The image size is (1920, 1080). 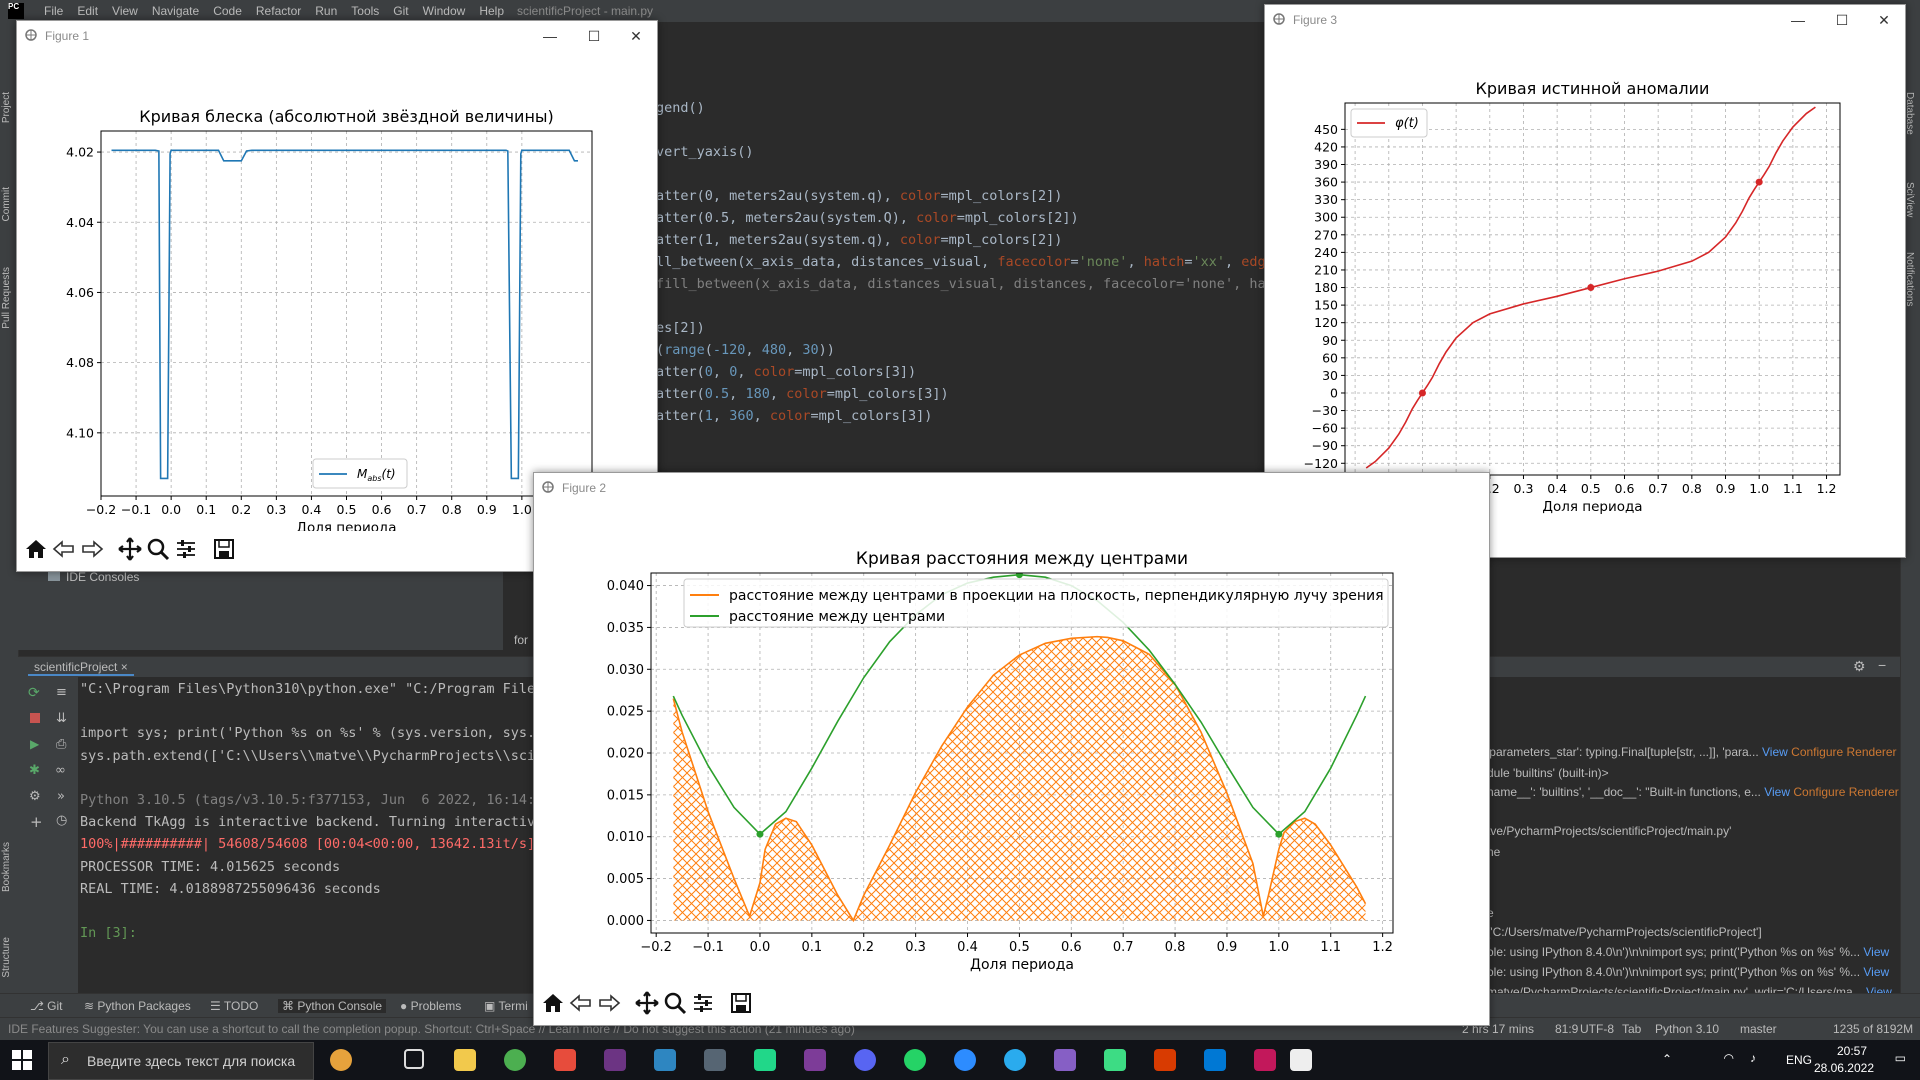 What do you see at coordinates (332, 1006) in the screenshot?
I see `bottom-tab-python-console: ⌘ Python Console` at bounding box center [332, 1006].